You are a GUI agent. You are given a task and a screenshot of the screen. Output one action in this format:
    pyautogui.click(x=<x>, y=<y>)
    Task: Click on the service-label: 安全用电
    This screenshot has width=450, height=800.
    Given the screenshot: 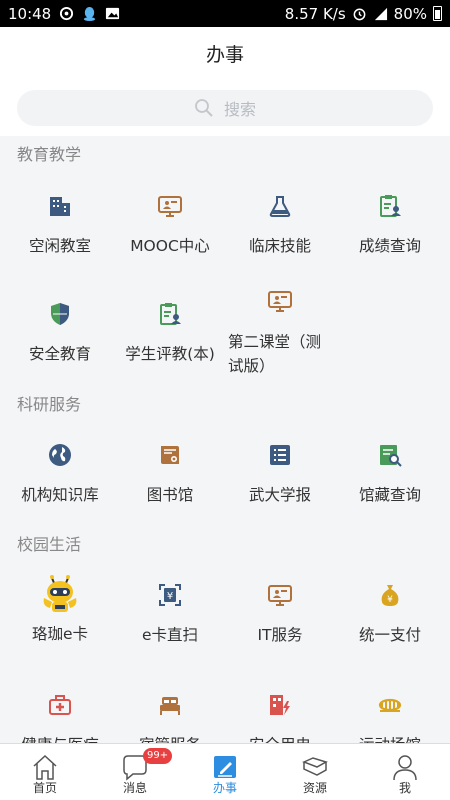 What is the action you would take?
    pyautogui.click(x=280, y=738)
    